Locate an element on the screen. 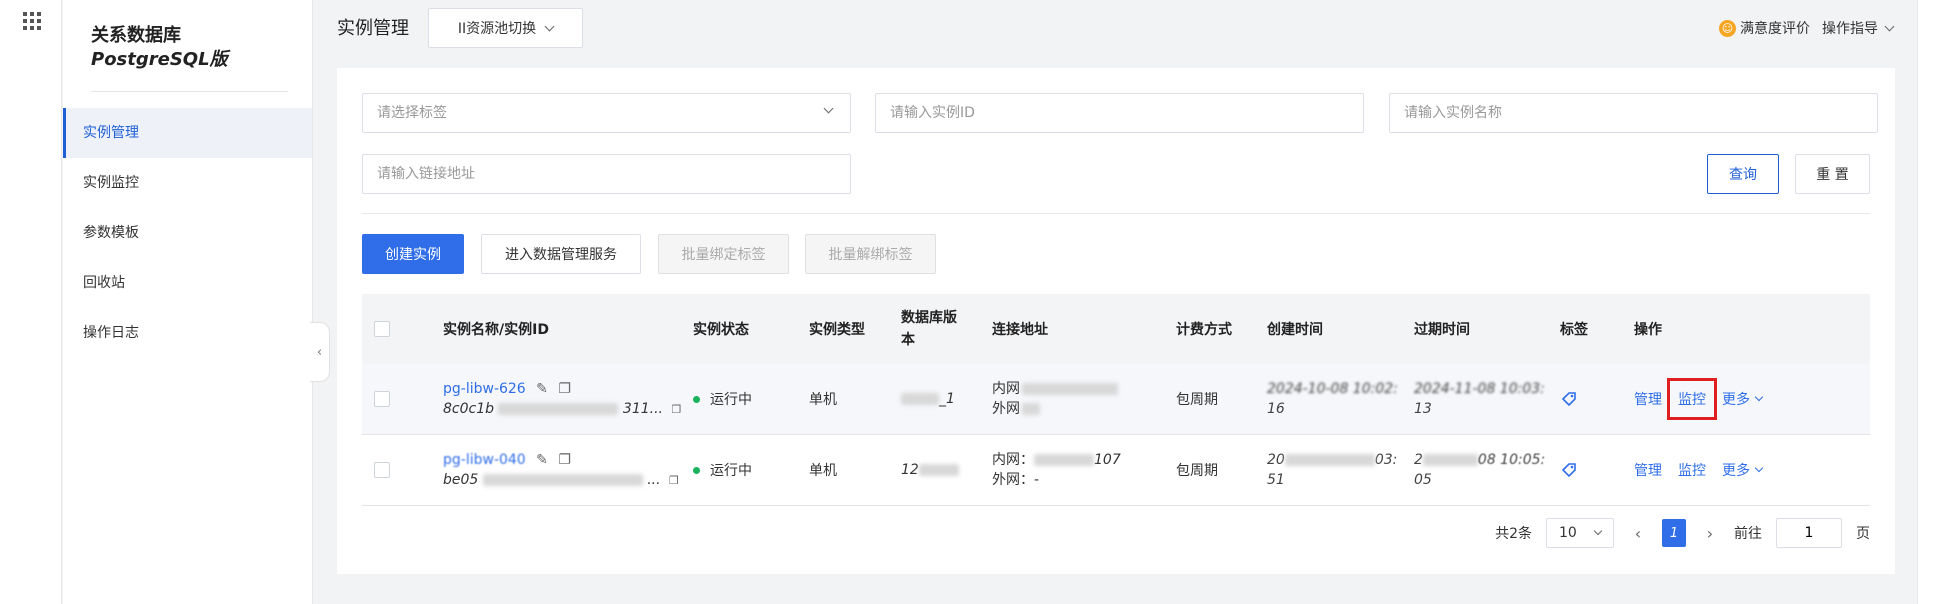 The width and height of the screenshot is (1951, 604). created-time-suffix: 03: is located at coordinates (1386, 460).